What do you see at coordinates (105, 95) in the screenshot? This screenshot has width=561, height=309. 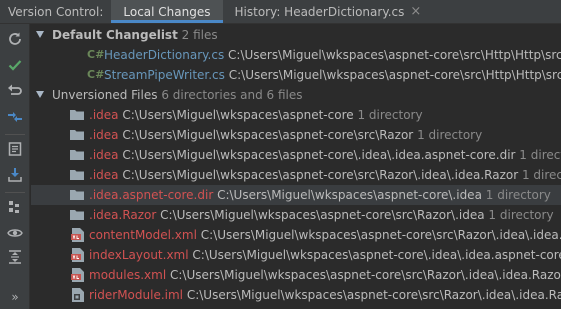 I see `unversioned-name: Unversioned Files` at bounding box center [105, 95].